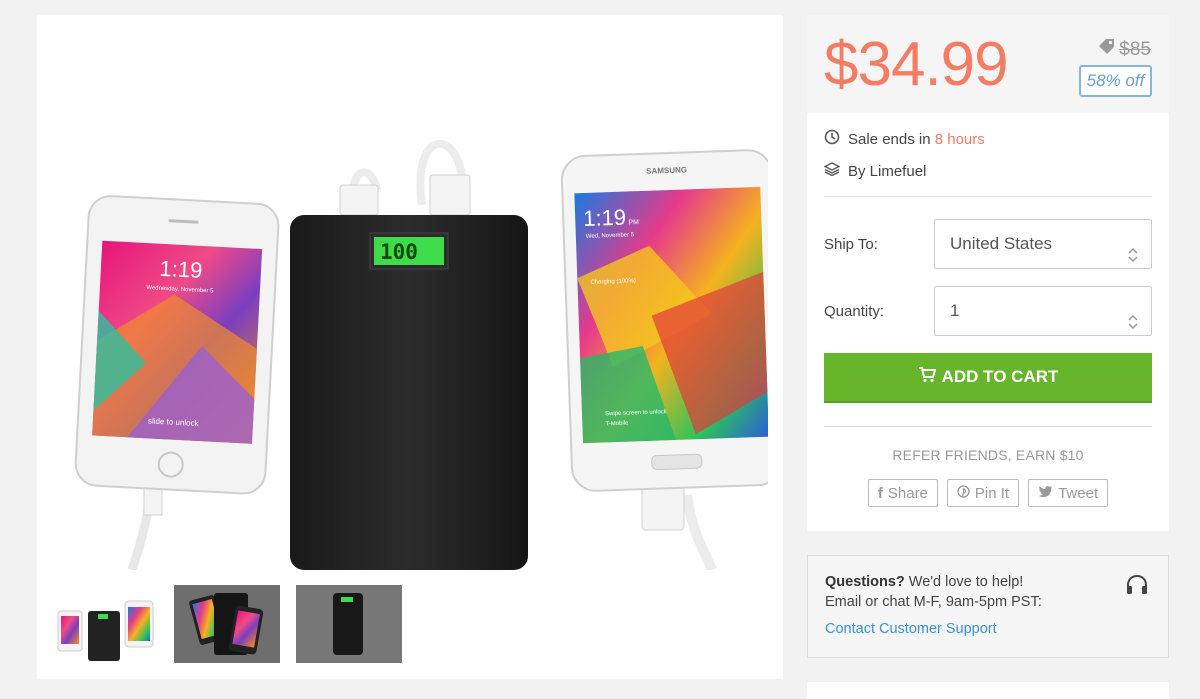  What do you see at coordinates (832, 139) in the screenshot?
I see `clock-icon` at bounding box center [832, 139].